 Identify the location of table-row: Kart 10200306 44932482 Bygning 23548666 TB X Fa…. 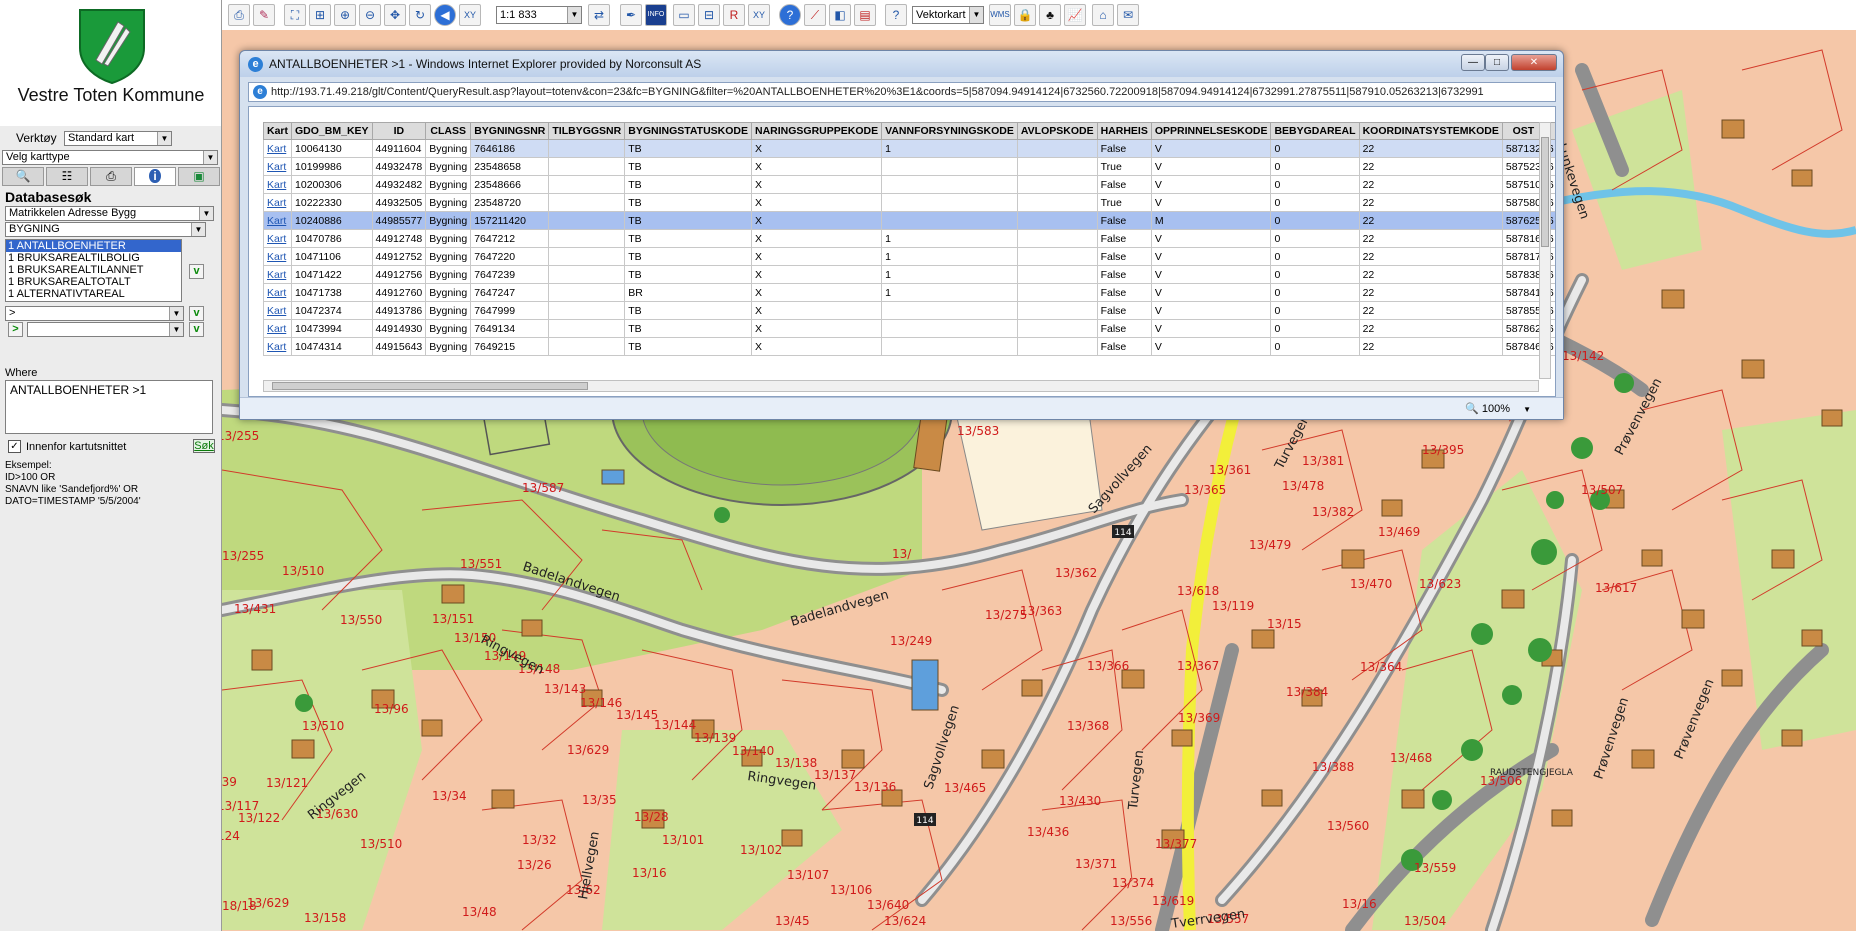
(908, 184).